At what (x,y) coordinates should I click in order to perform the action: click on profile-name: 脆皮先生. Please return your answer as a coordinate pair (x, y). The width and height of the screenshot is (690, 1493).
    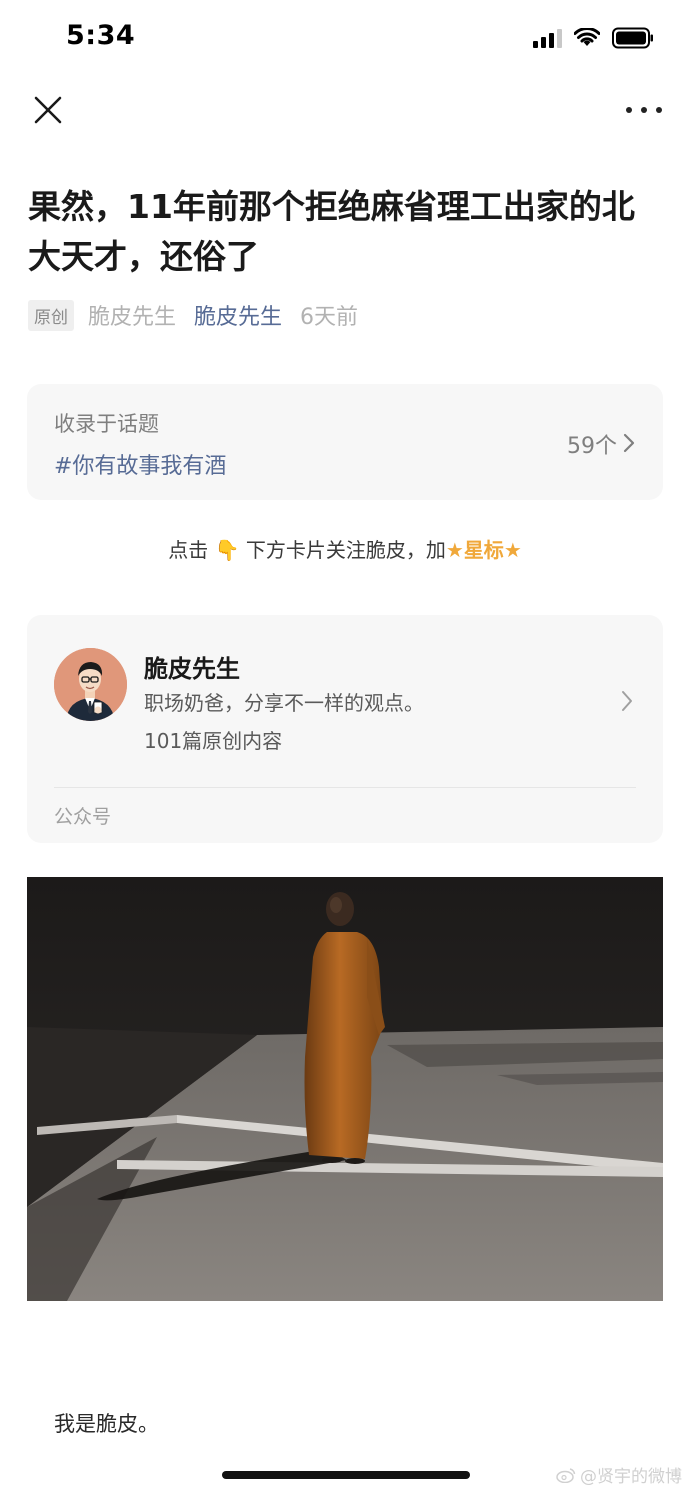
    Looking at the image, I should click on (192, 669).